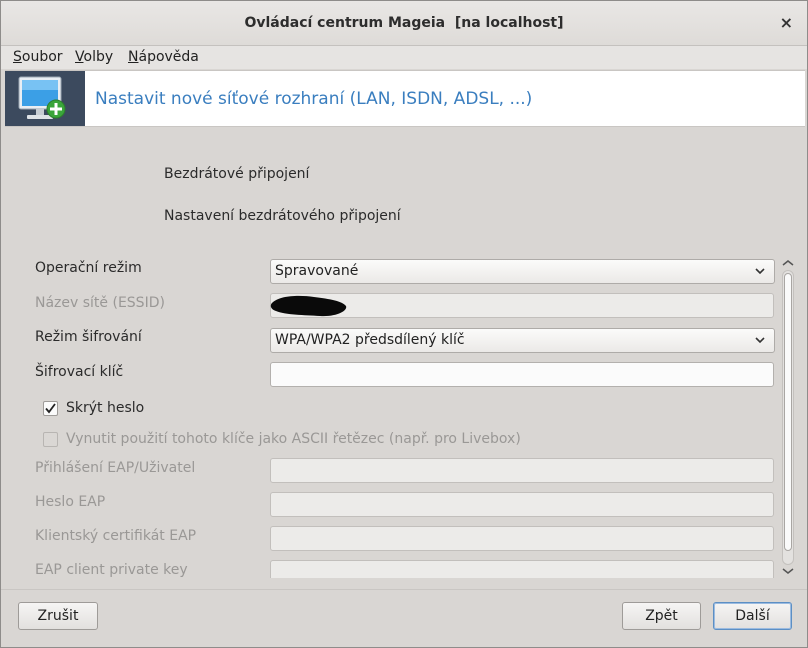  I want to click on eap-login-label: Přihlášení EAP/Uživatel, so click(115, 468).